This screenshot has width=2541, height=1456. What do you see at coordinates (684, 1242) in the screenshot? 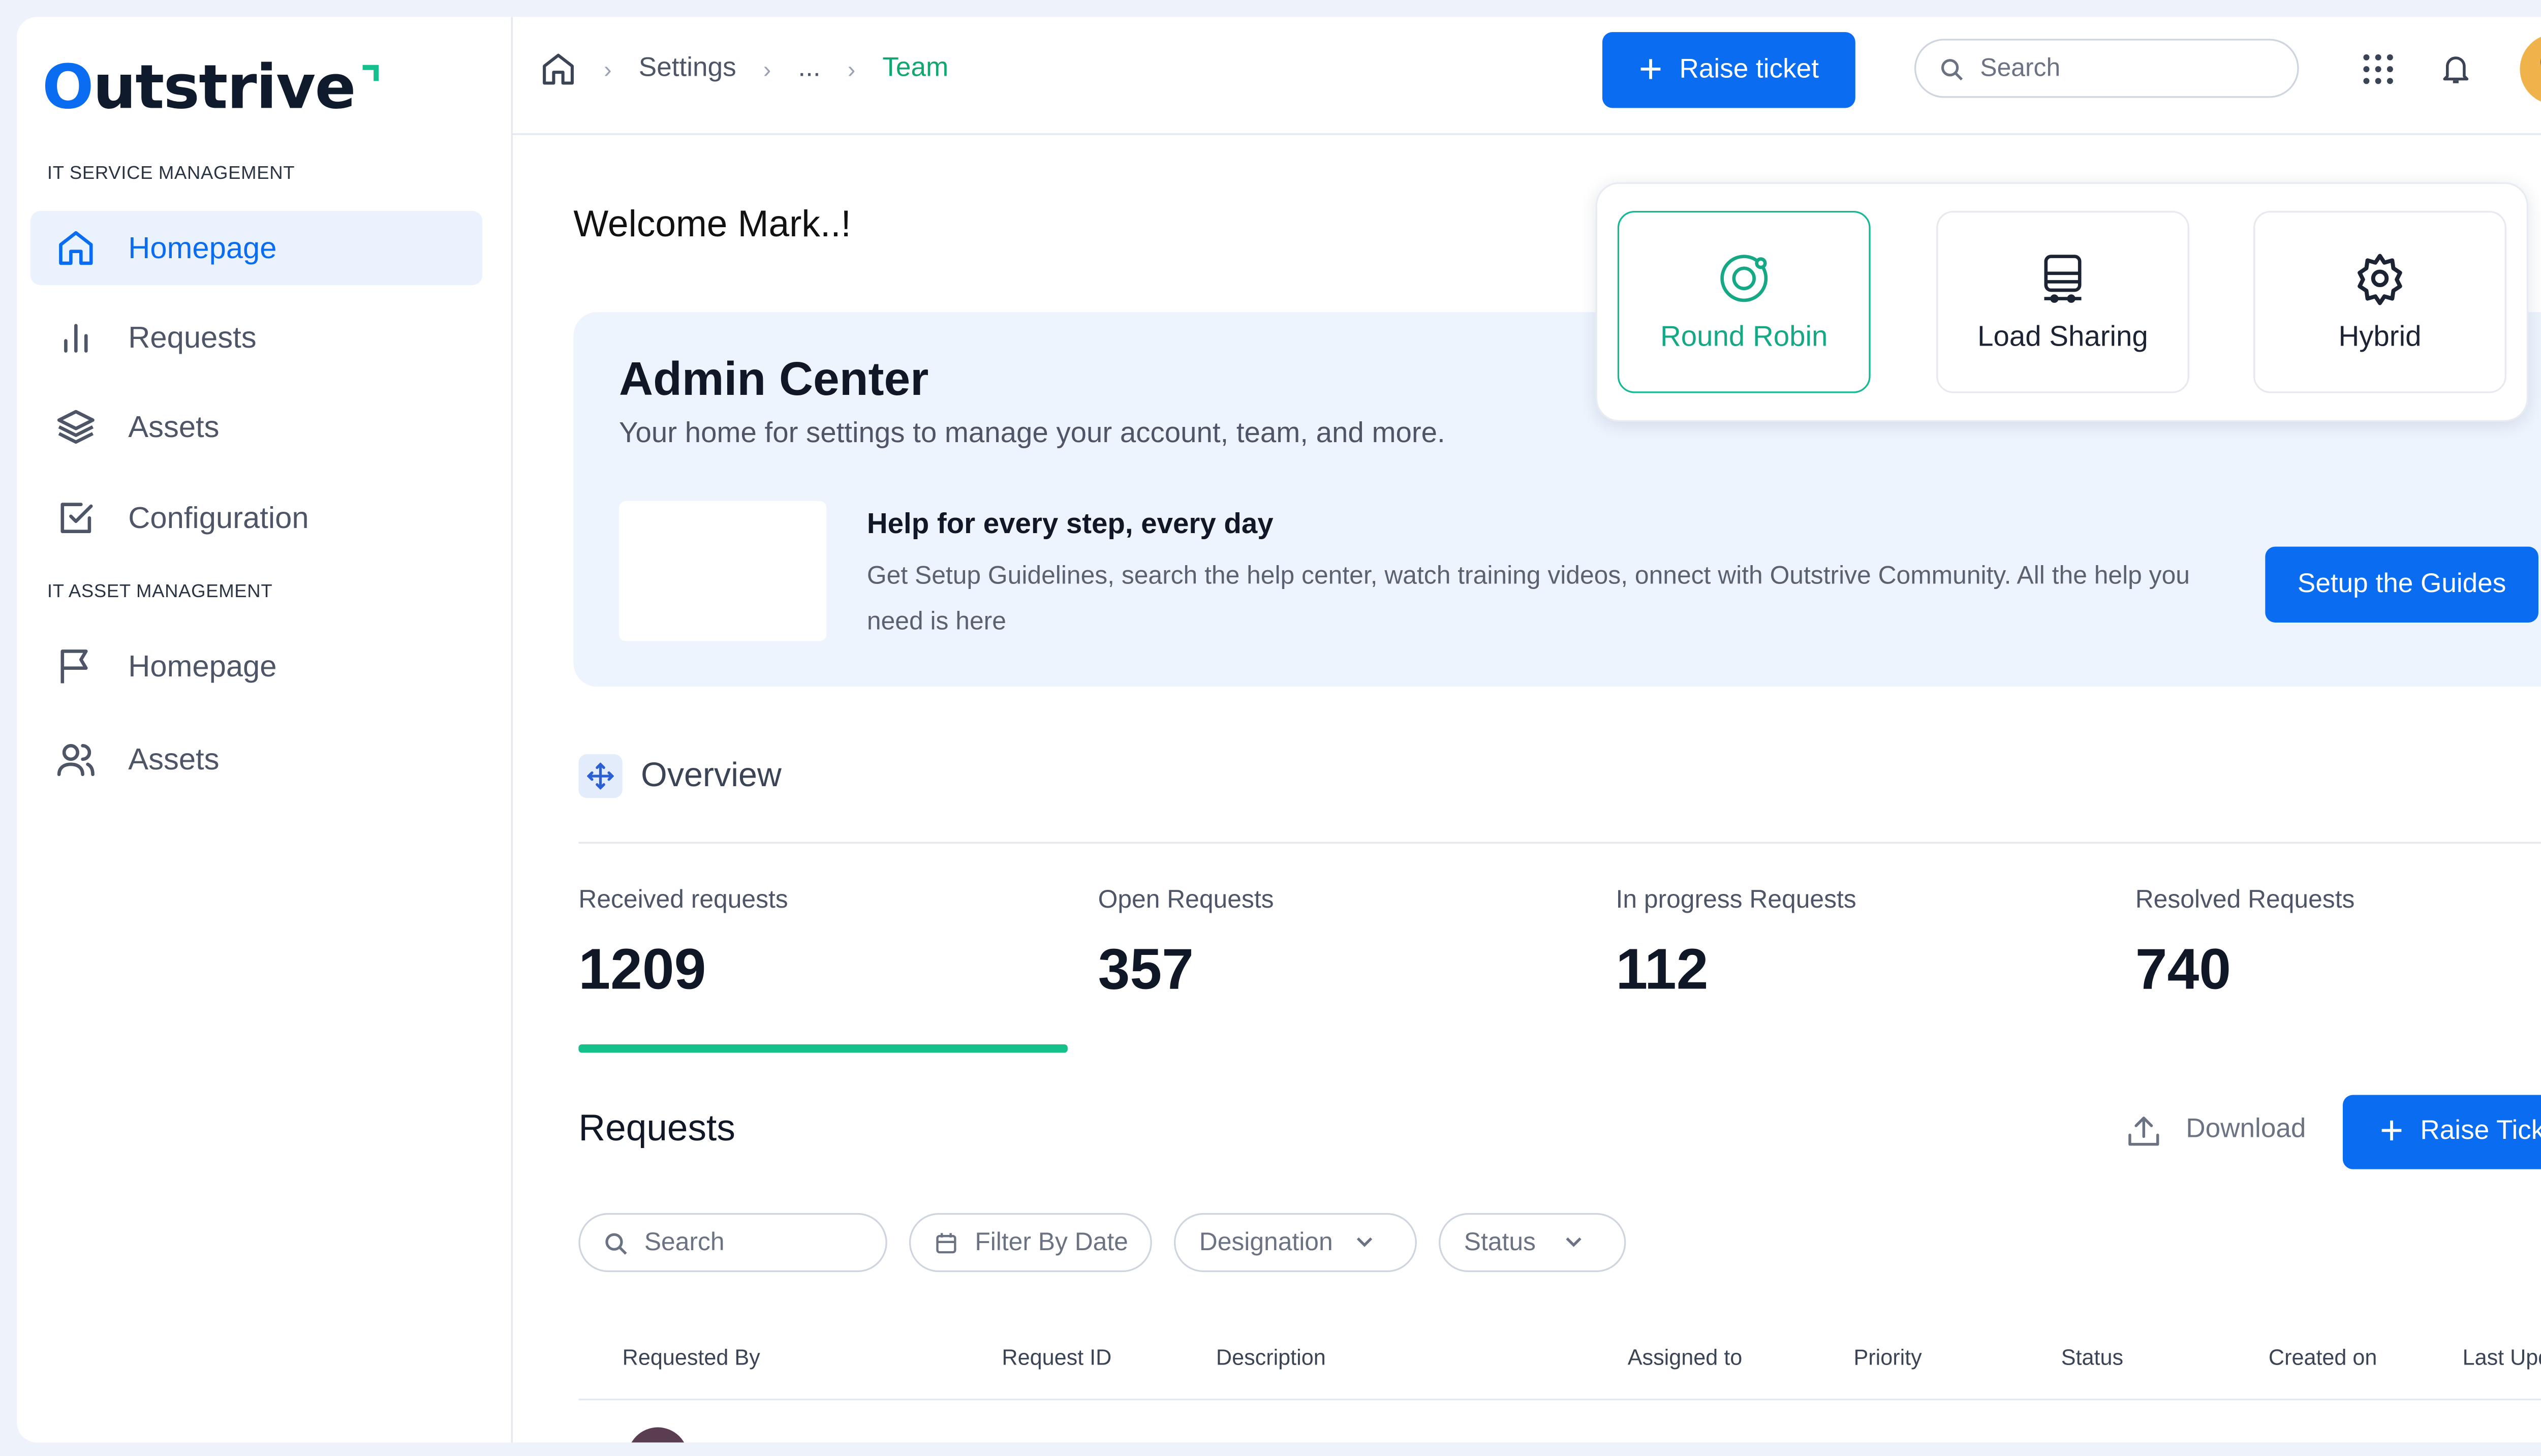
I see `filter-placeholder: Search` at bounding box center [684, 1242].